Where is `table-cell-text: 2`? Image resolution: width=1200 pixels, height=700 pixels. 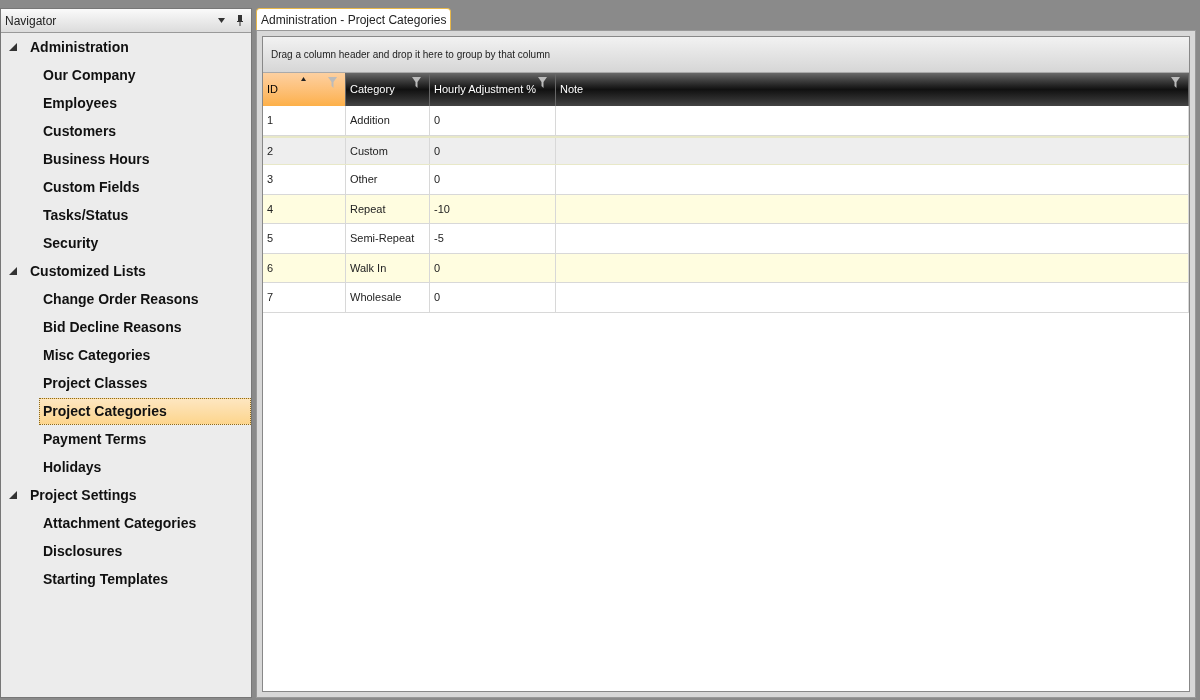
table-cell-text: 2 is located at coordinates (270, 151).